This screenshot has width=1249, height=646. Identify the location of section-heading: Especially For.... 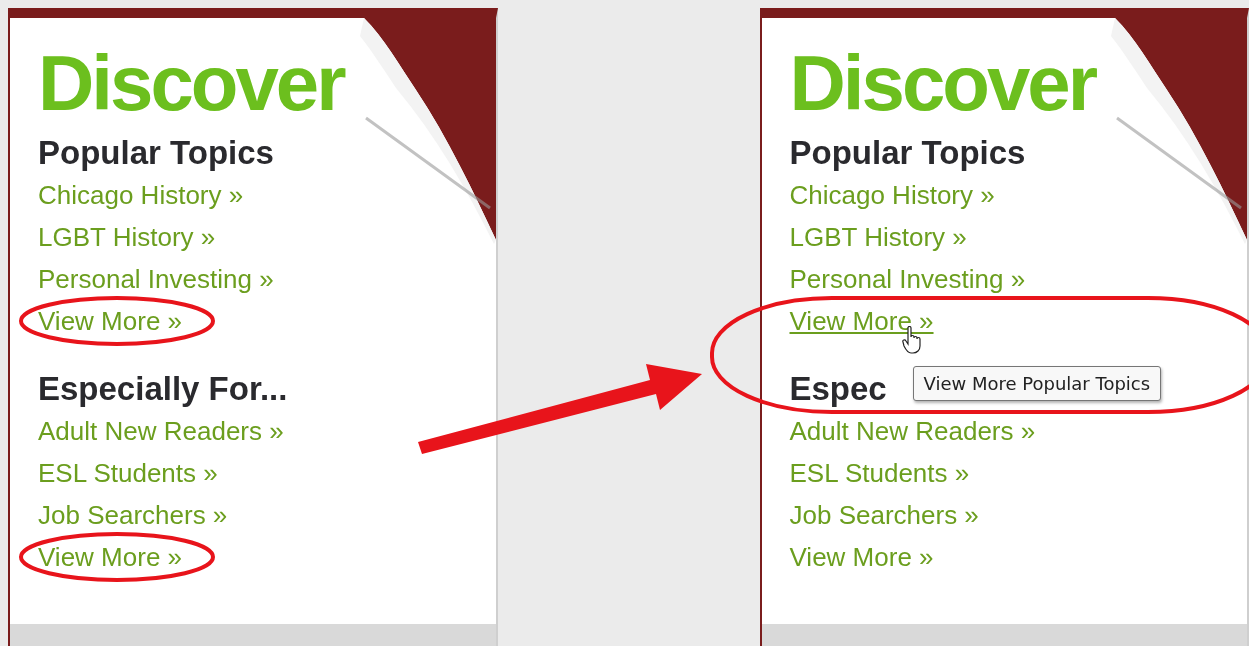
(163, 389).